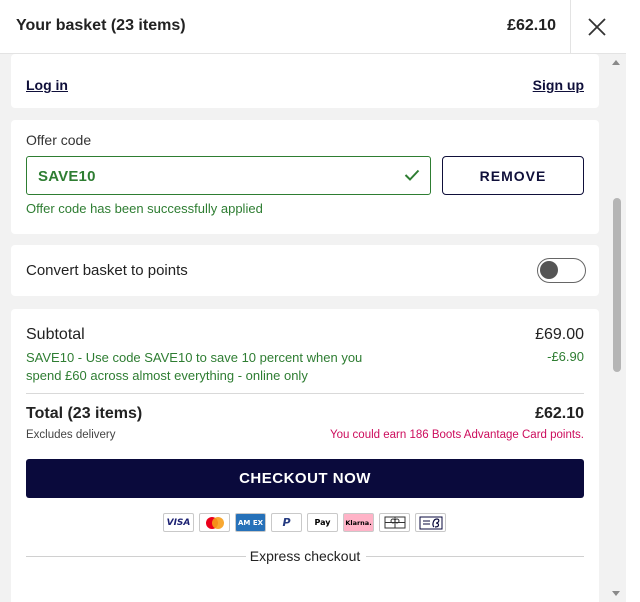 This screenshot has height=602, width=640. I want to click on close-button, so click(597, 27).